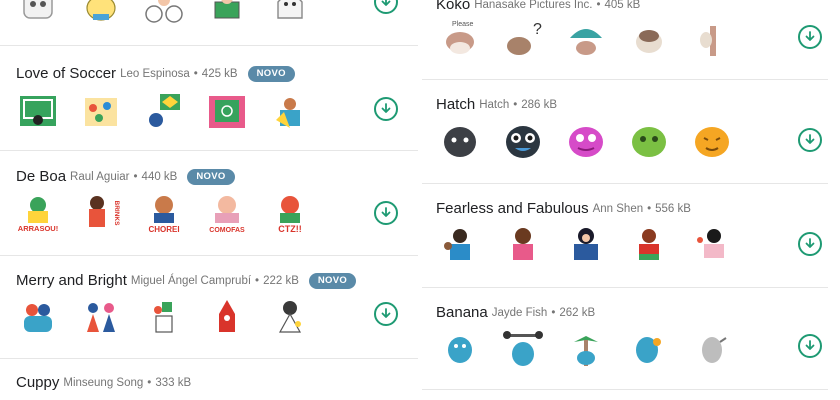 This screenshot has height=400, width=840. I want to click on pack-header: De Boa Raul Aguiar • 440 kB NOVO, so click(125, 176).